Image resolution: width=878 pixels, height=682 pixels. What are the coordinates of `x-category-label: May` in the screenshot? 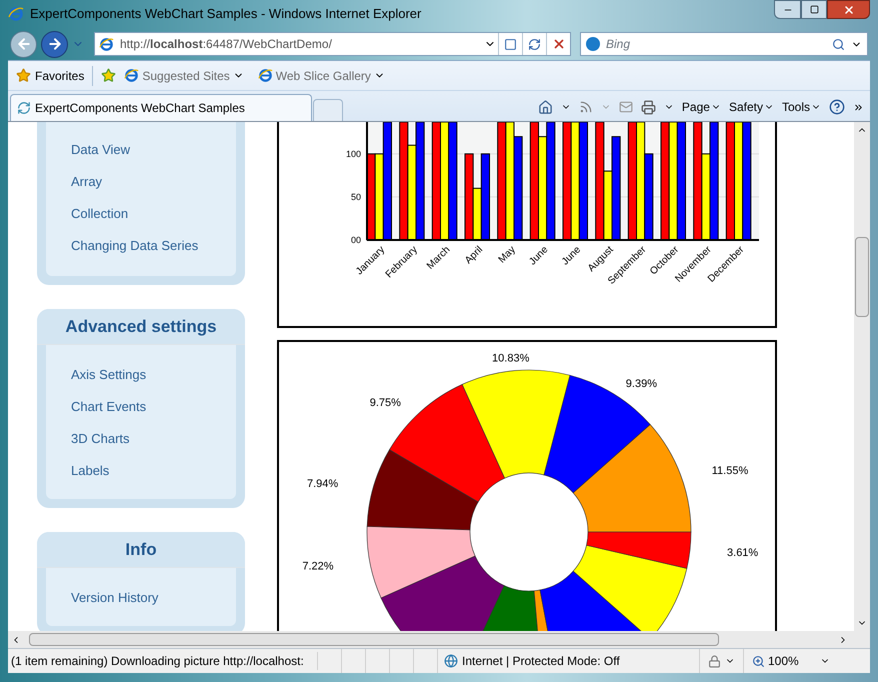 It's located at (507, 255).